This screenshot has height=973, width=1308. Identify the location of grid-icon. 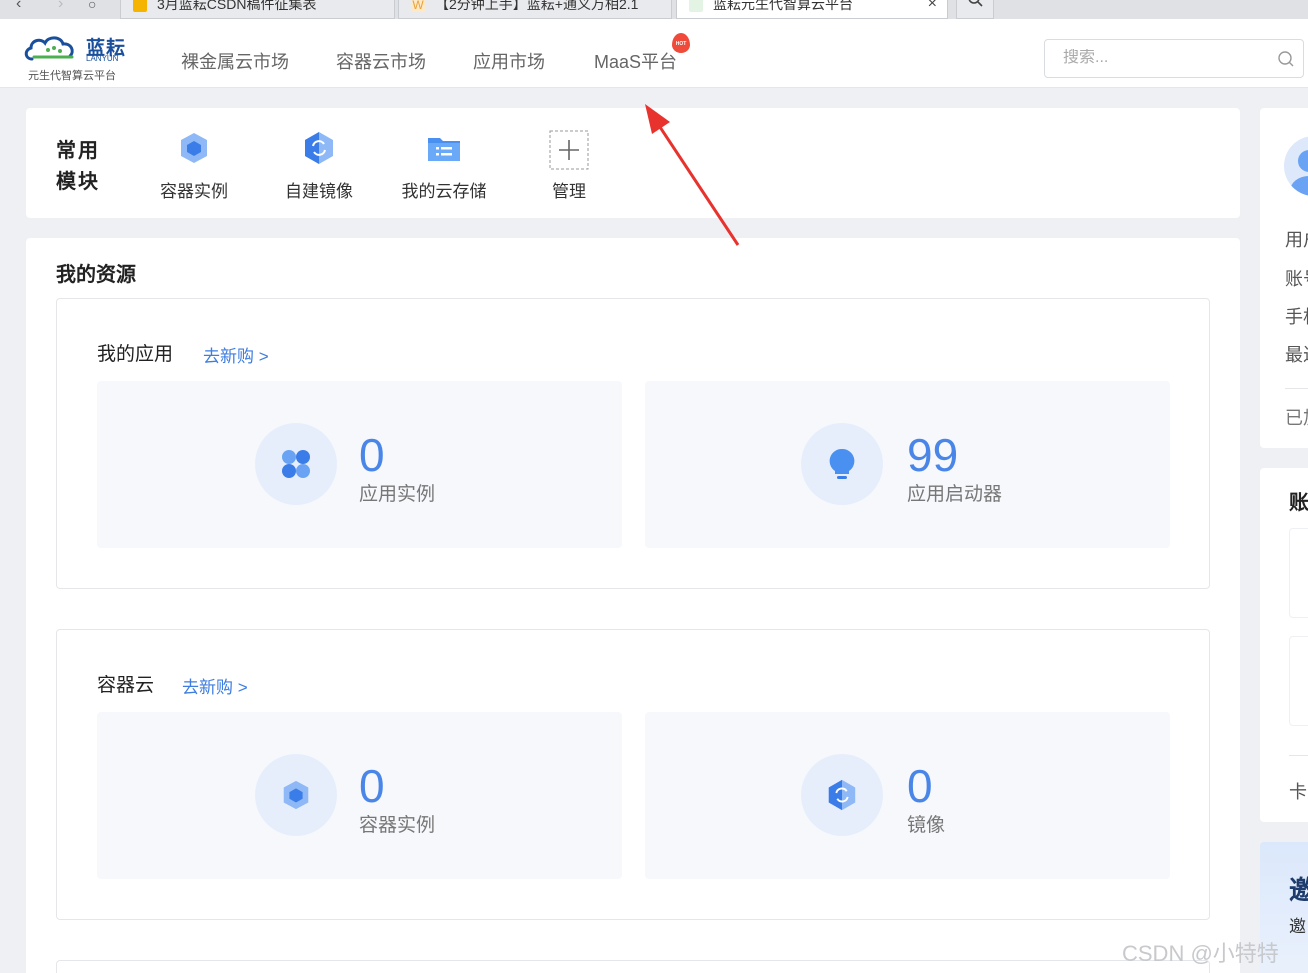
(296, 464).